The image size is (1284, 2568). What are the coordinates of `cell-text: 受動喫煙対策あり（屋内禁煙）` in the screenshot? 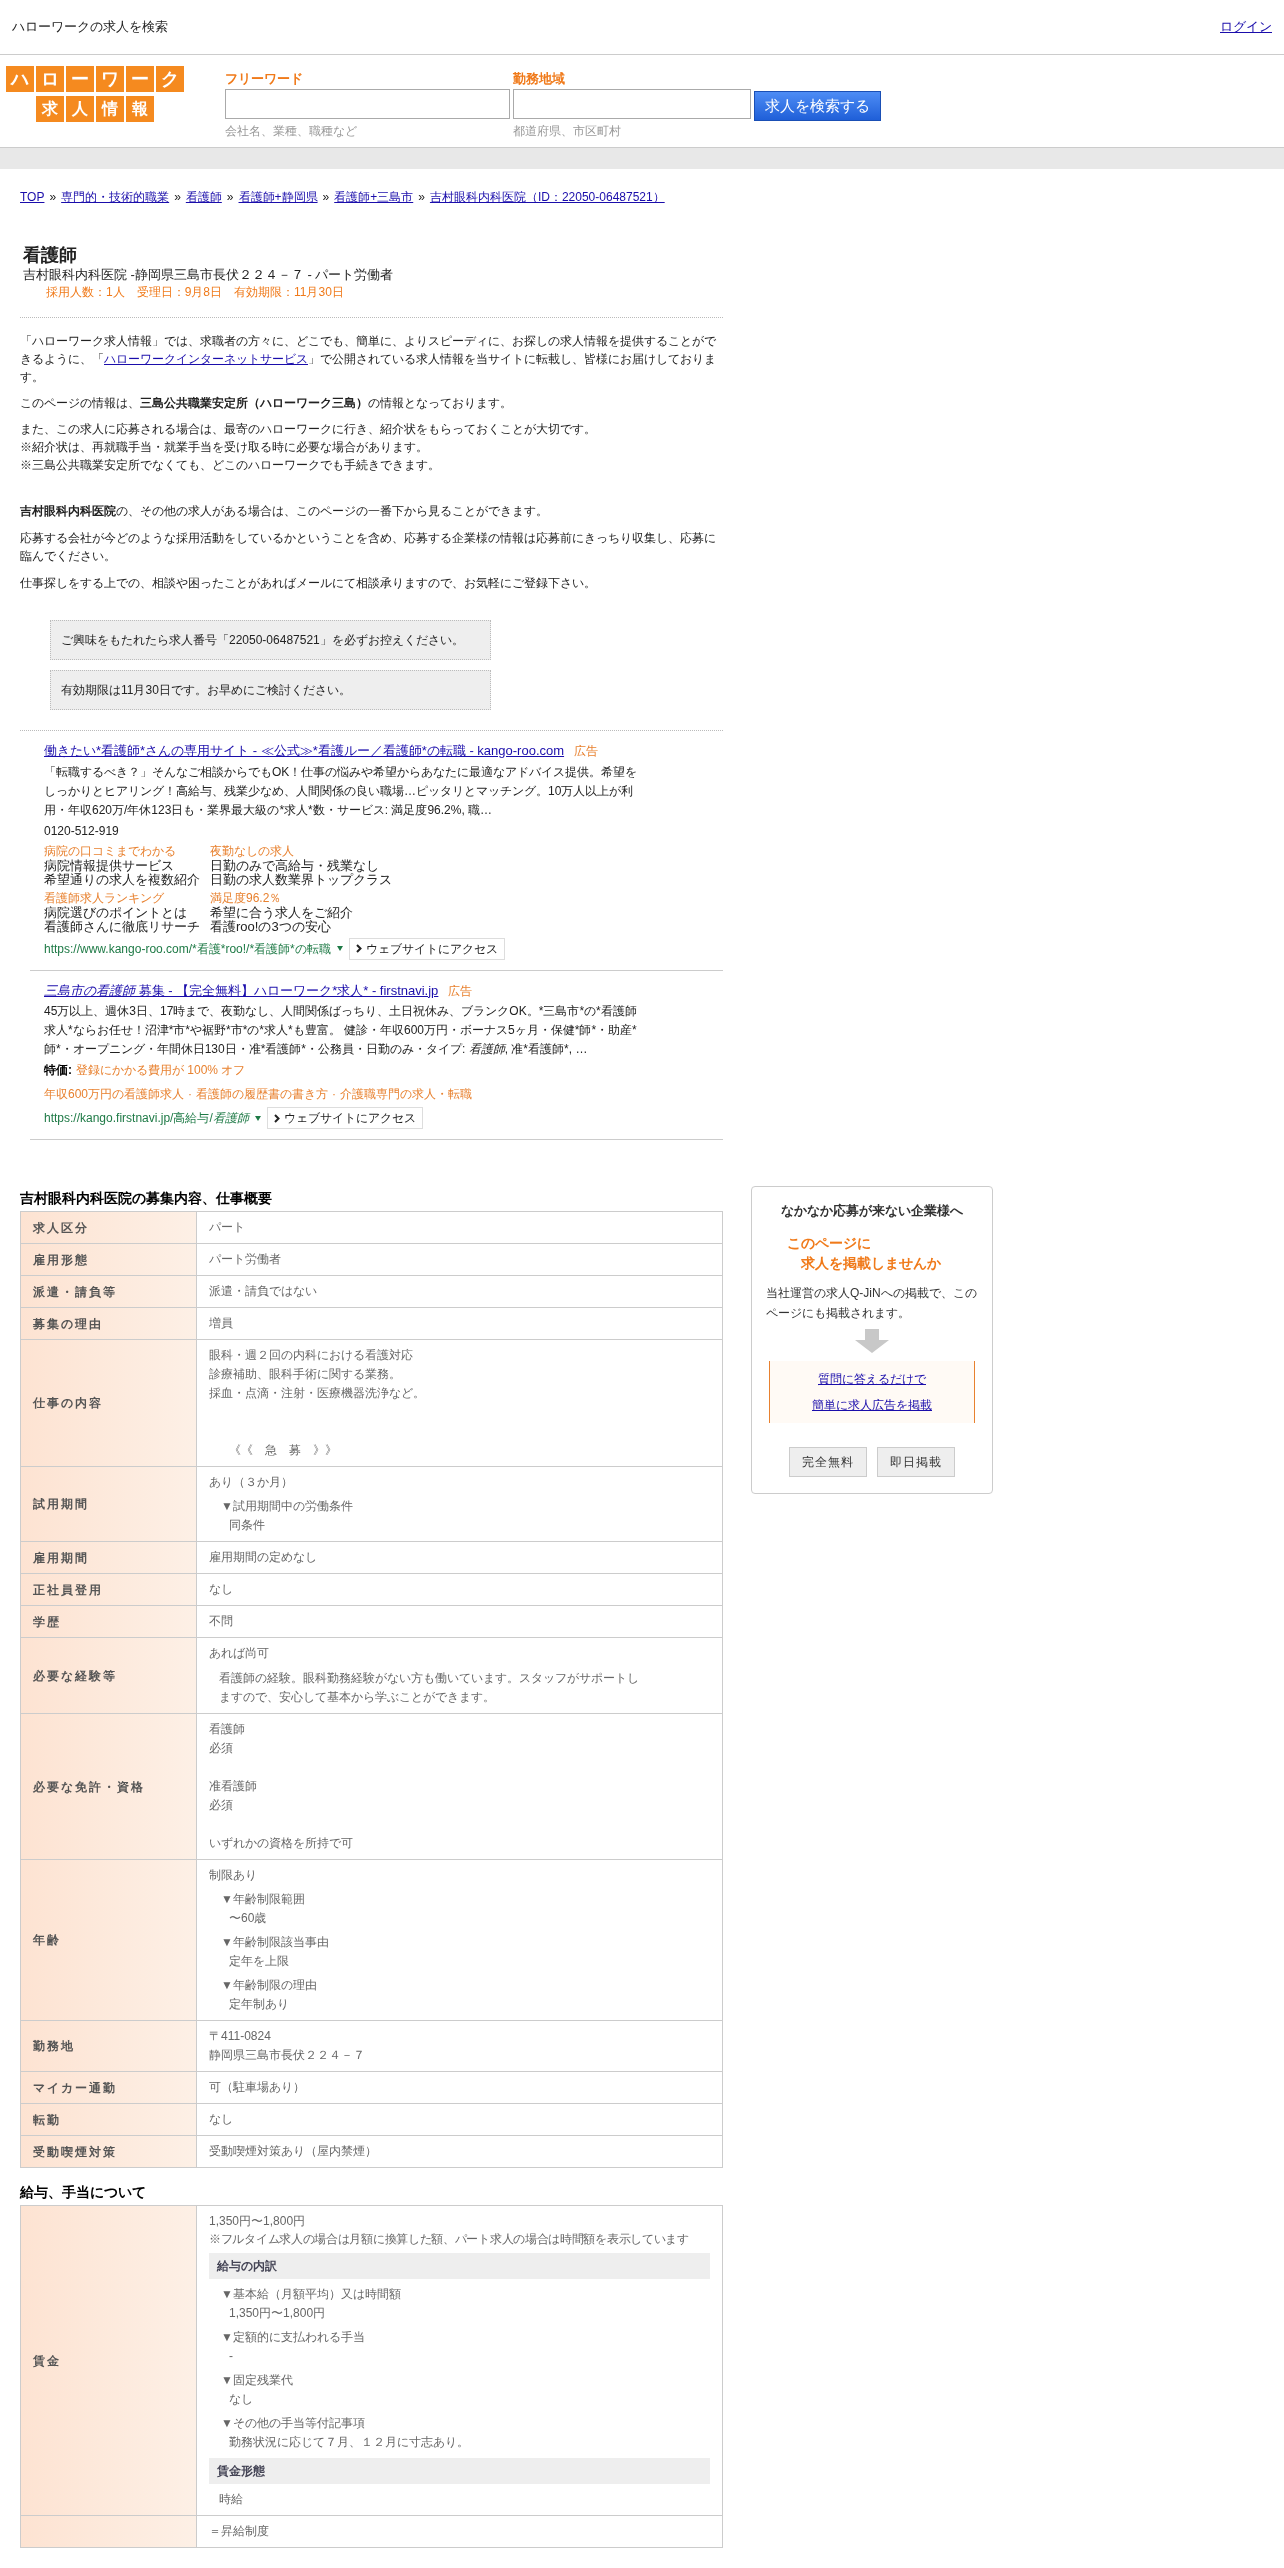 It's located at (293, 2151).